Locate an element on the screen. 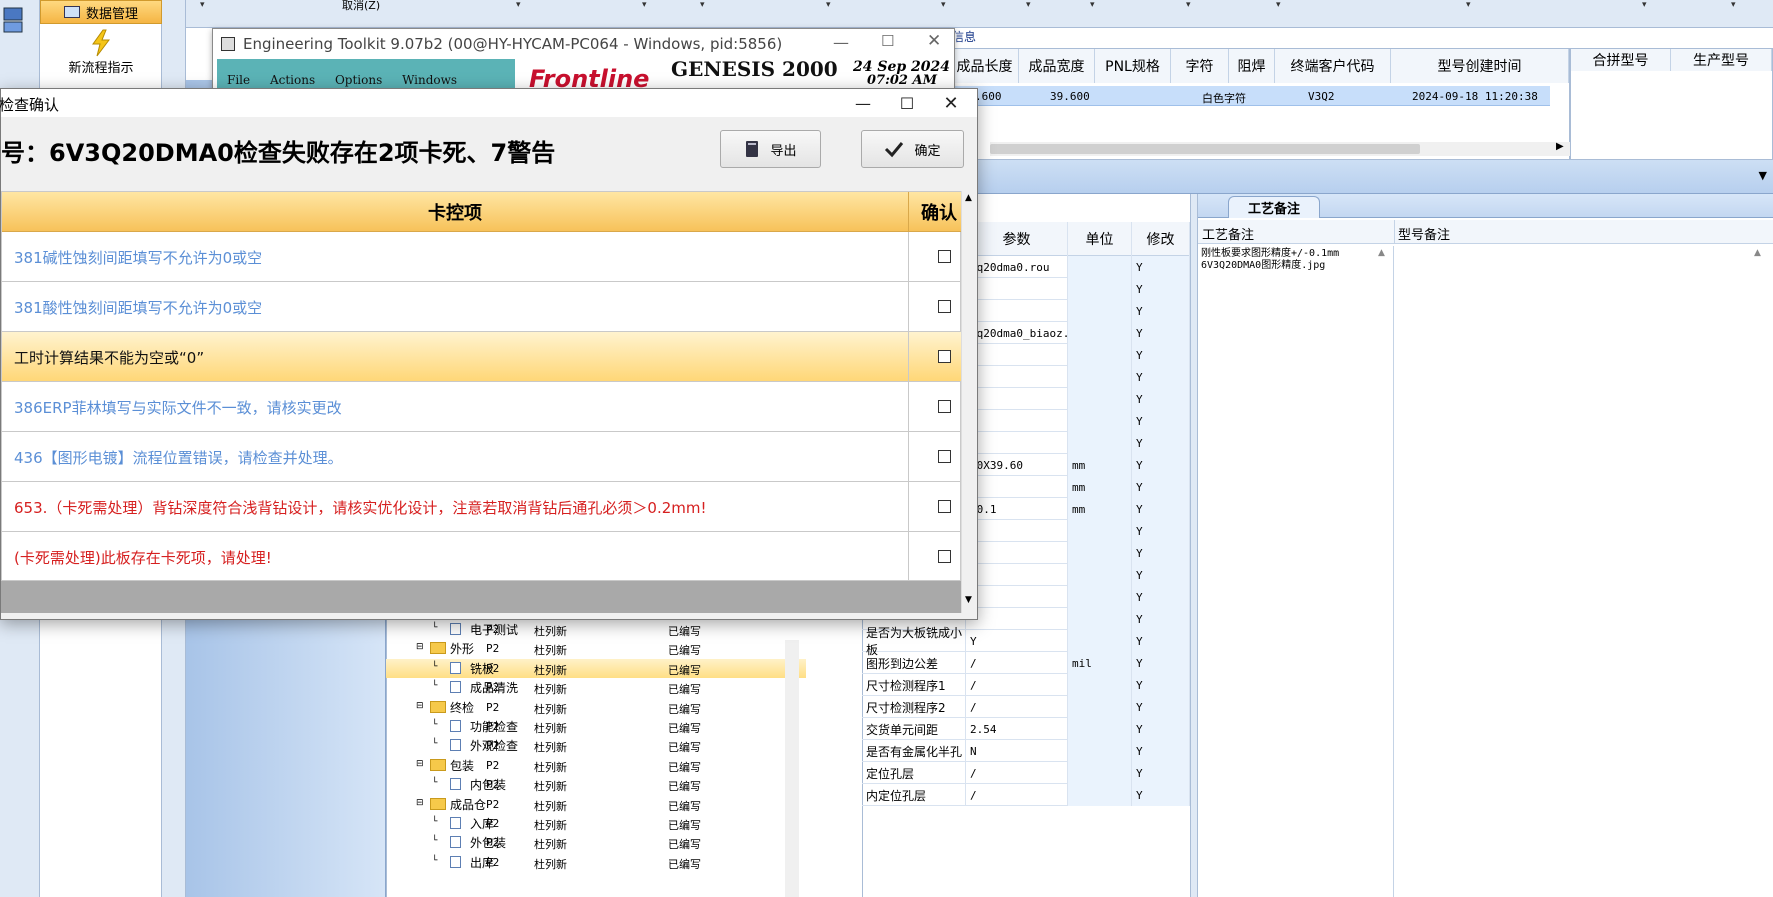 This screenshot has width=1773, height=897. param-row: 是否有金属化半孔 N Y is located at coordinates (1026, 751).